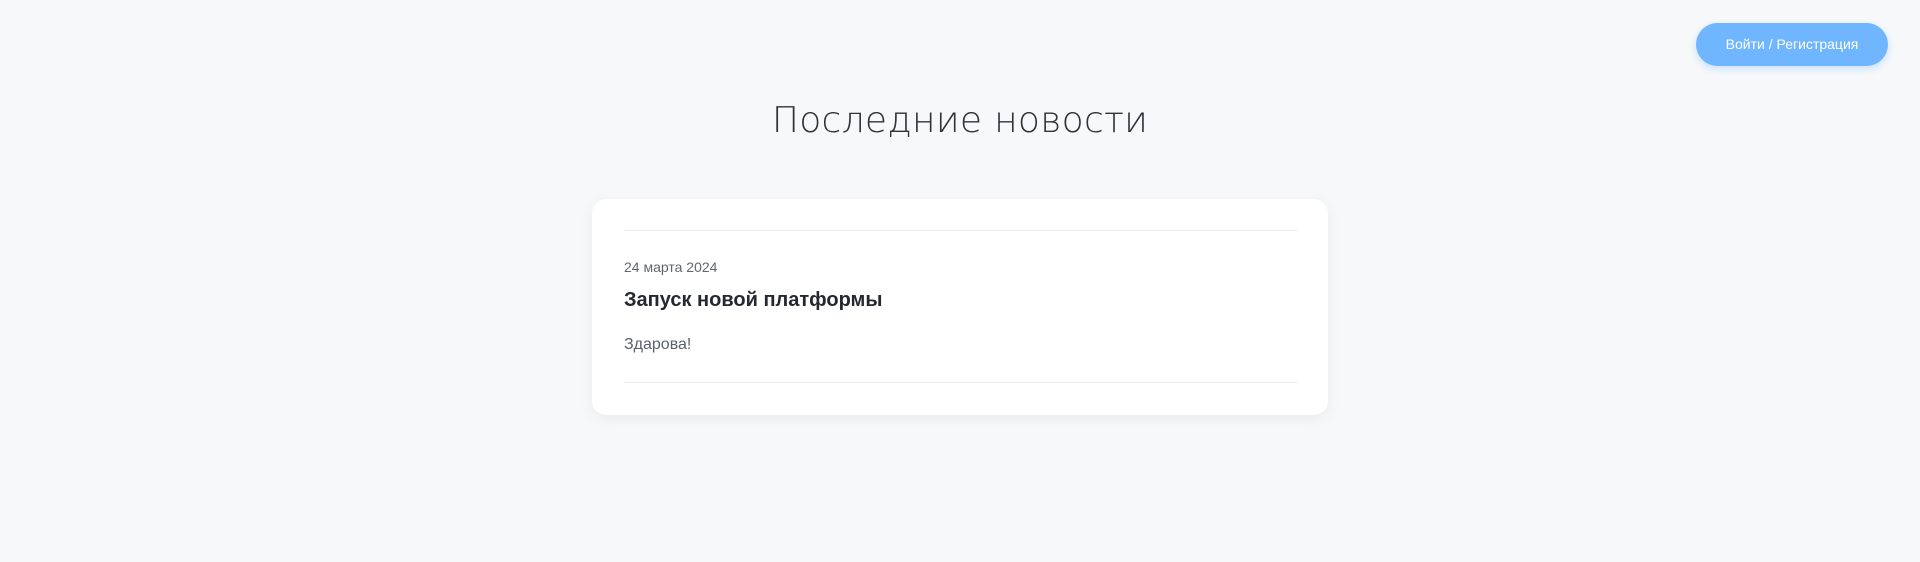 This screenshot has height=562, width=1920. Describe the element at coordinates (753, 300) in the screenshot. I see `news-title: Запуск новой платформы` at that location.